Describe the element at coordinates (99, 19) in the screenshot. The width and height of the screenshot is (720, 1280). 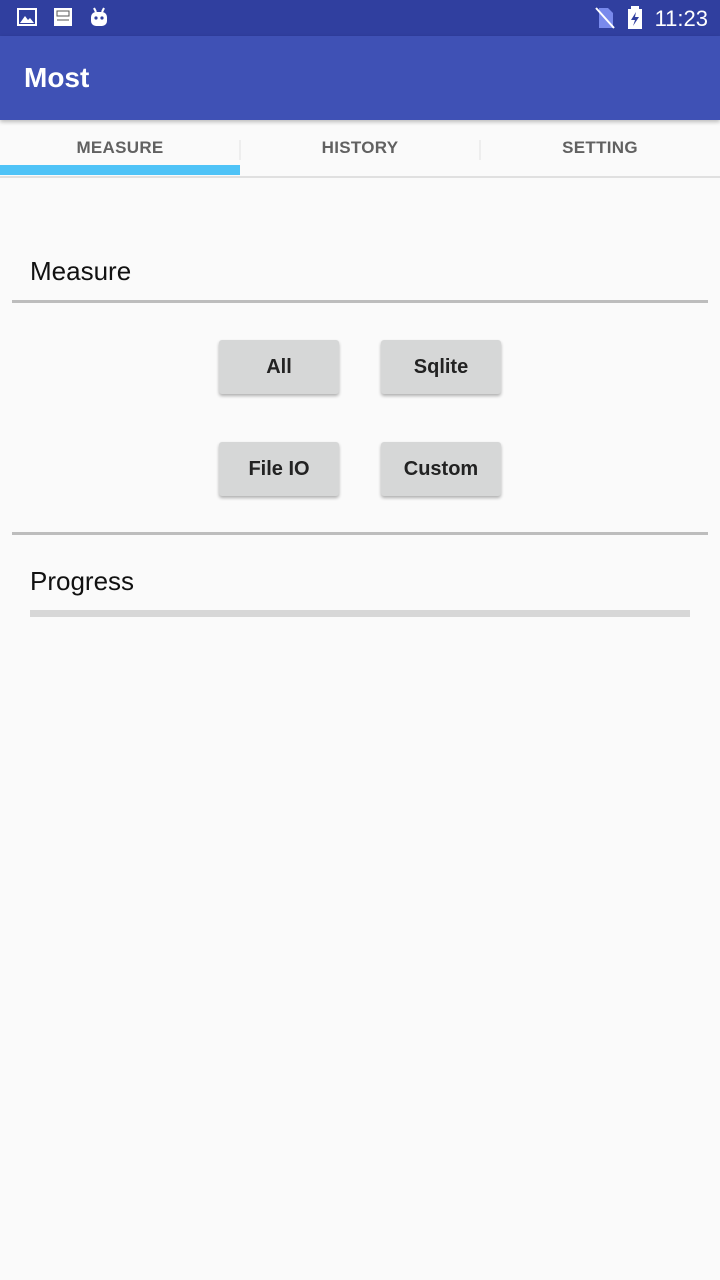
I see `android-icon` at that location.